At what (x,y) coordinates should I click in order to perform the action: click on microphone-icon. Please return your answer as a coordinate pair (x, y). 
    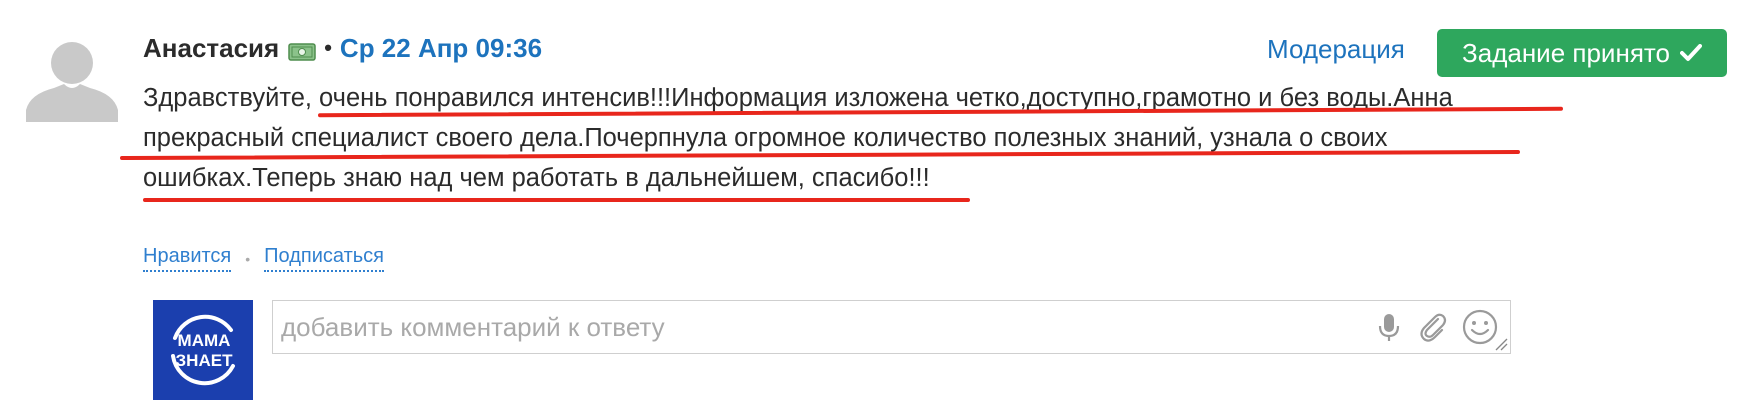
    Looking at the image, I should click on (1389, 327).